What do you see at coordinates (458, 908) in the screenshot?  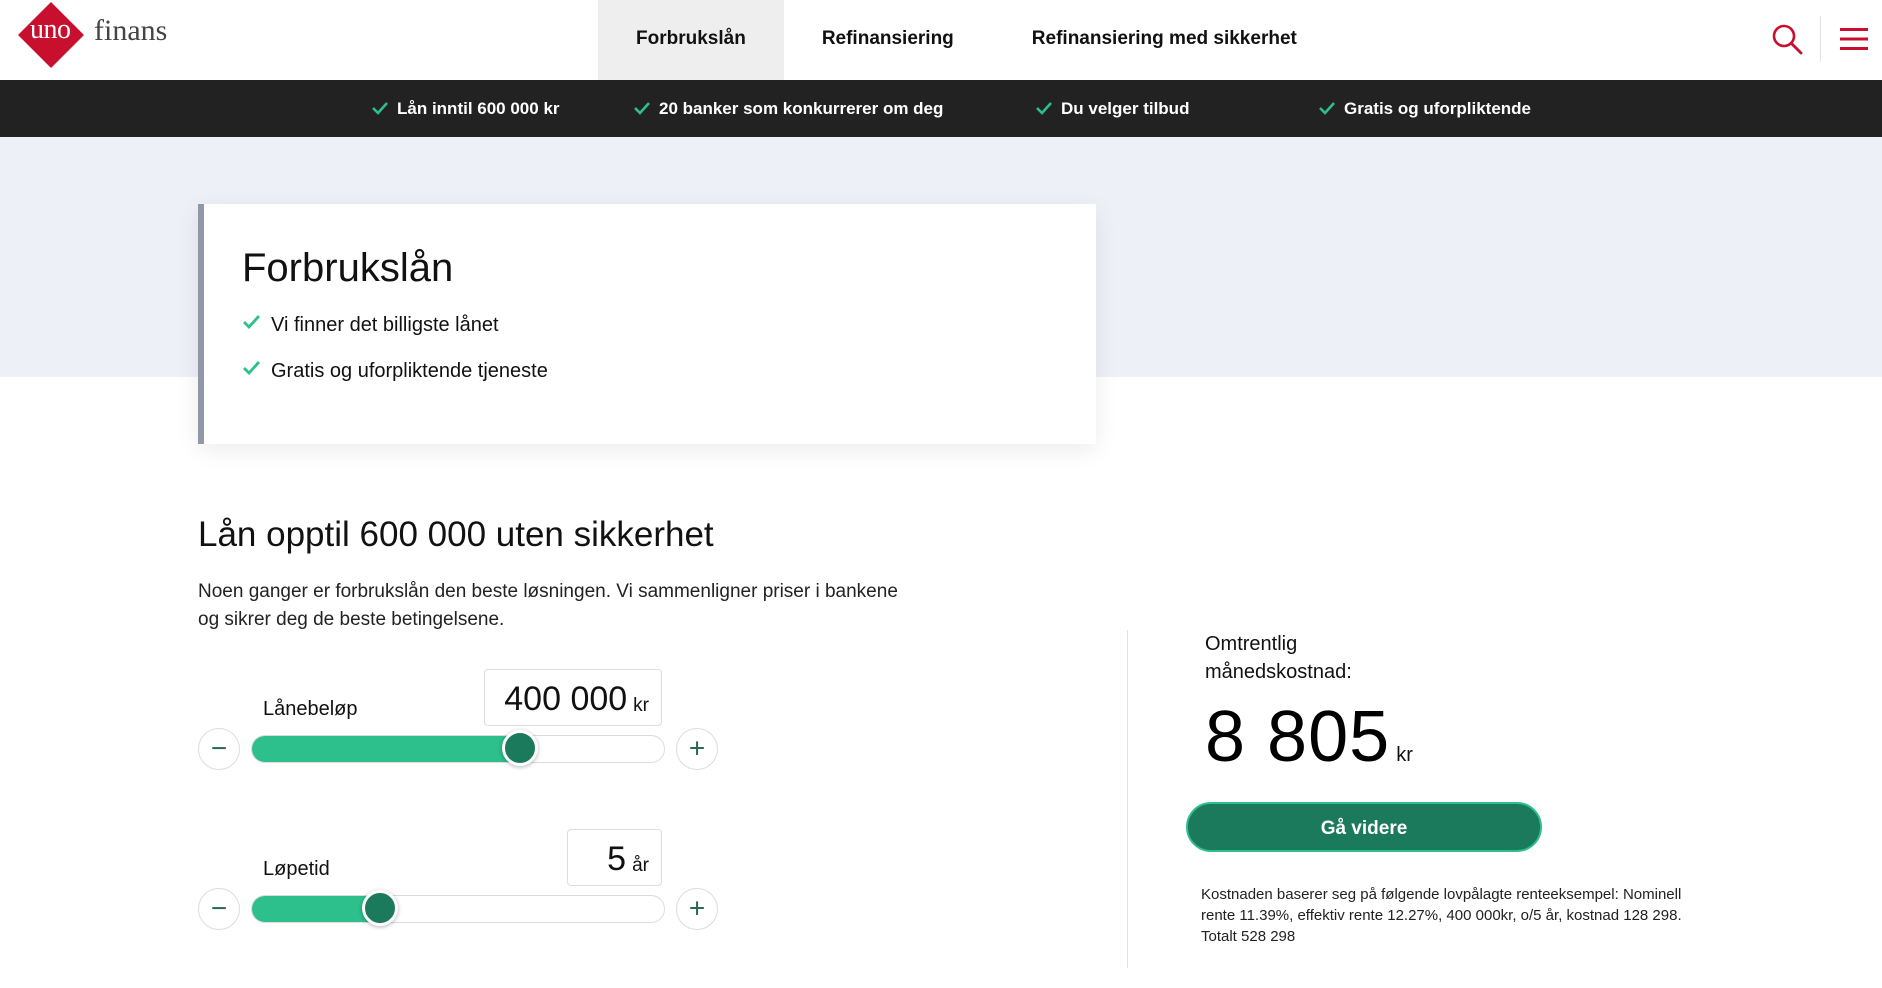 I see `term-slider` at bounding box center [458, 908].